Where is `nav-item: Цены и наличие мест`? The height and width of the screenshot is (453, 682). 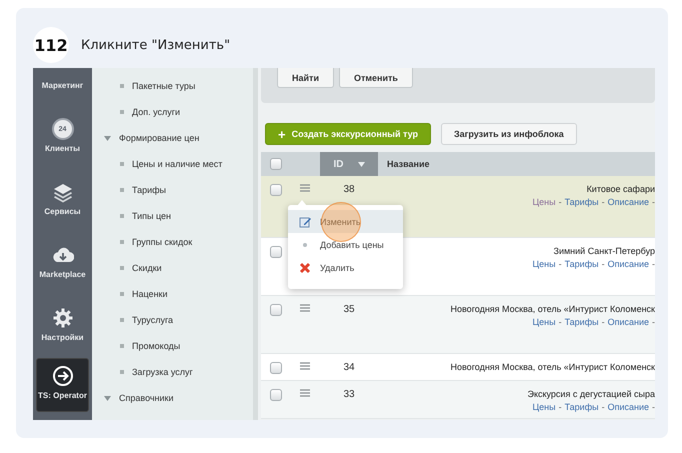 nav-item: Цены и наличие мест is located at coordinates (177, 164).